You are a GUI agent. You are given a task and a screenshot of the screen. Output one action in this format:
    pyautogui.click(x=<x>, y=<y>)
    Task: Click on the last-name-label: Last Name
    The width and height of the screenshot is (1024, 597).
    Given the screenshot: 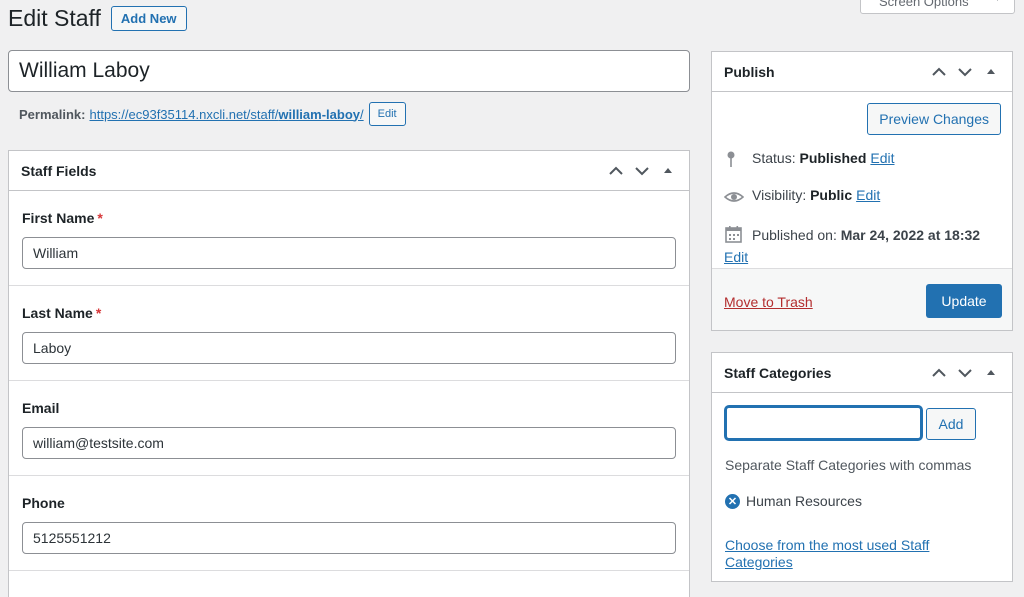 What is the action you would take?
    pyautogui.click(x=57, y=313)
    